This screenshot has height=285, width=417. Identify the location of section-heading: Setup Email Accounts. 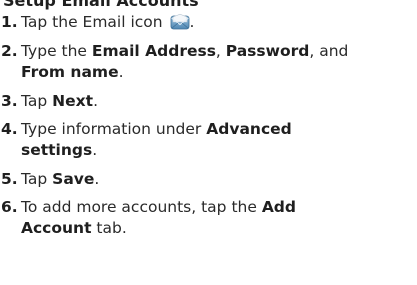
(101, 5).